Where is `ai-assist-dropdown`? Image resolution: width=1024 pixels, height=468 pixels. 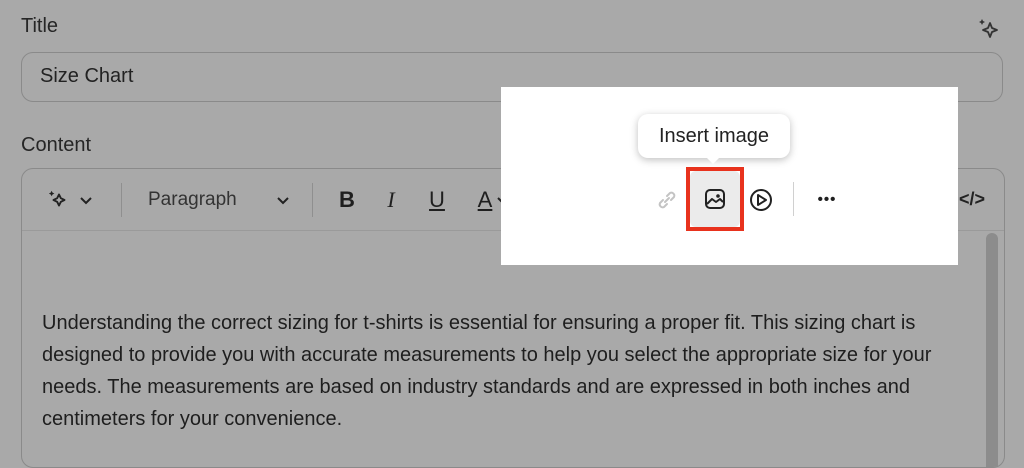 ai-assist-dropdown is located at coordinates (70, 200).